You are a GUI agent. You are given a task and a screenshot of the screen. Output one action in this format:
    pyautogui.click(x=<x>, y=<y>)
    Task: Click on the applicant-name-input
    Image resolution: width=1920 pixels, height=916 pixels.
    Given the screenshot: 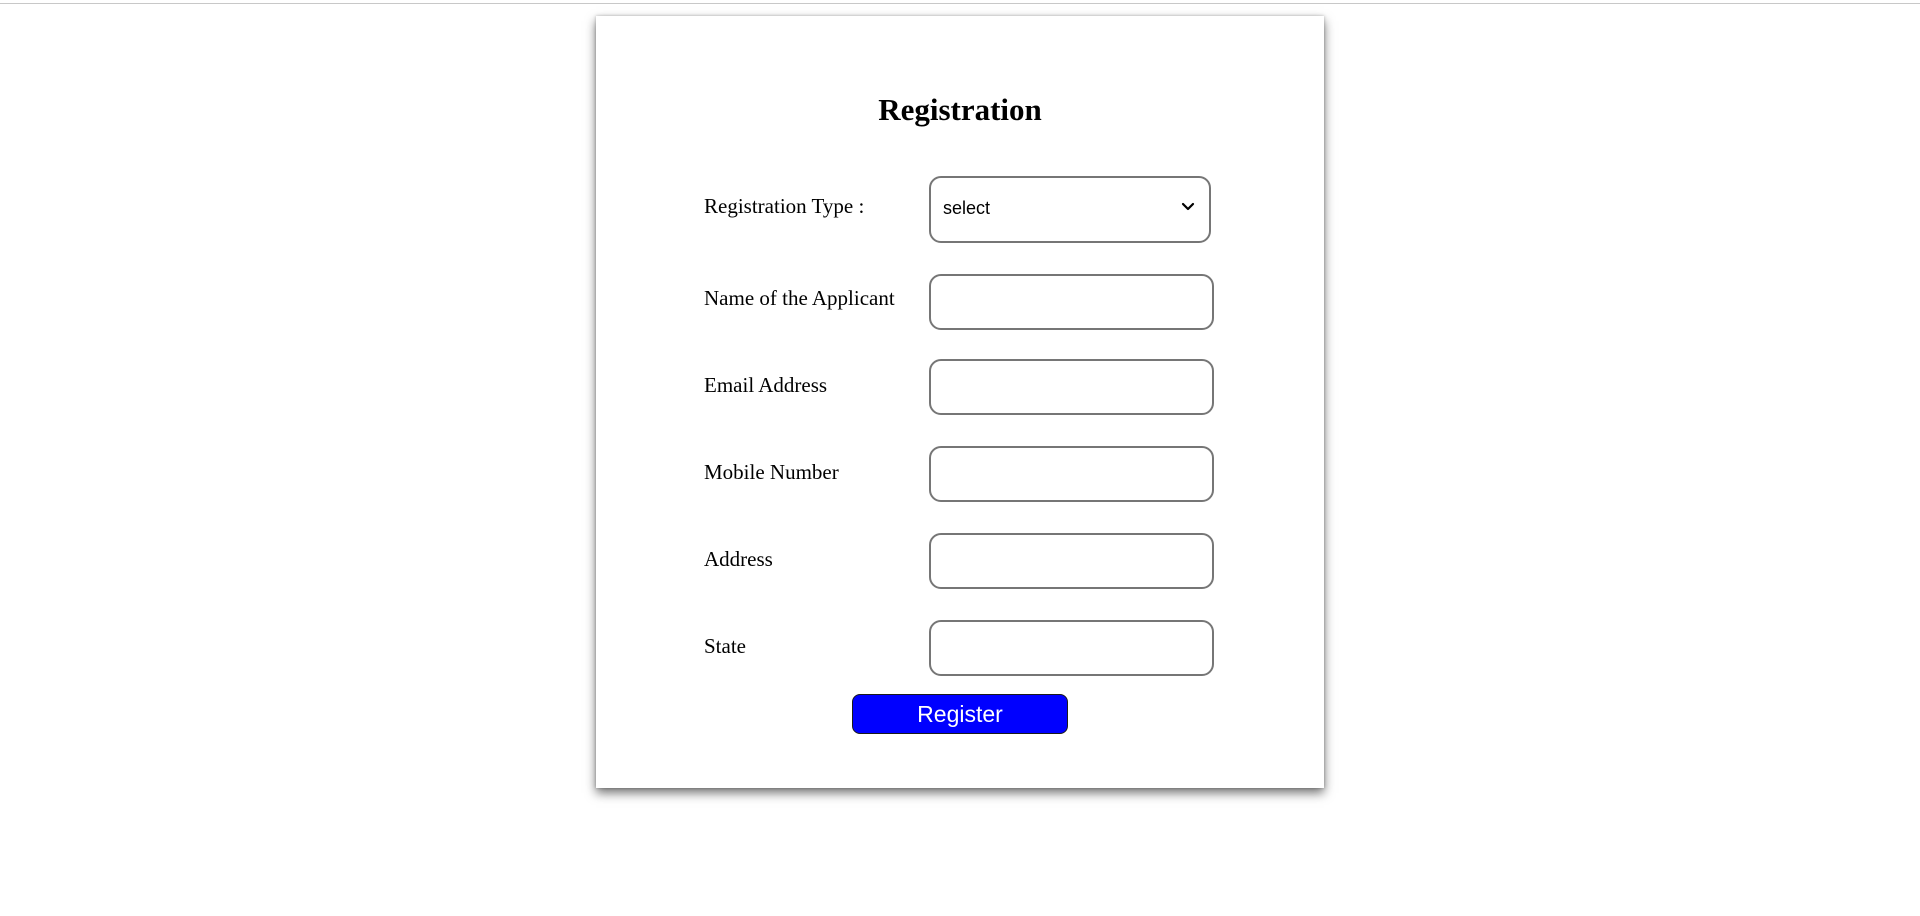 What is the action you would take?
    pyautogui.click(x=1071, y=302)
    